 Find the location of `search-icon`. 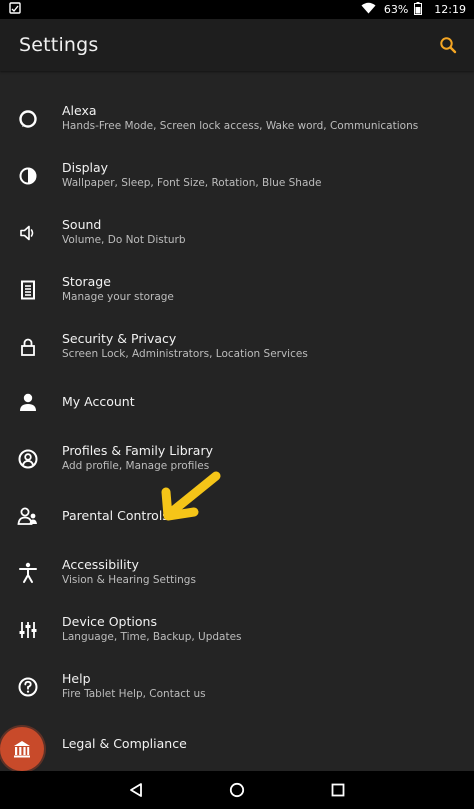

search-icon is located at coordinates (448, 45).